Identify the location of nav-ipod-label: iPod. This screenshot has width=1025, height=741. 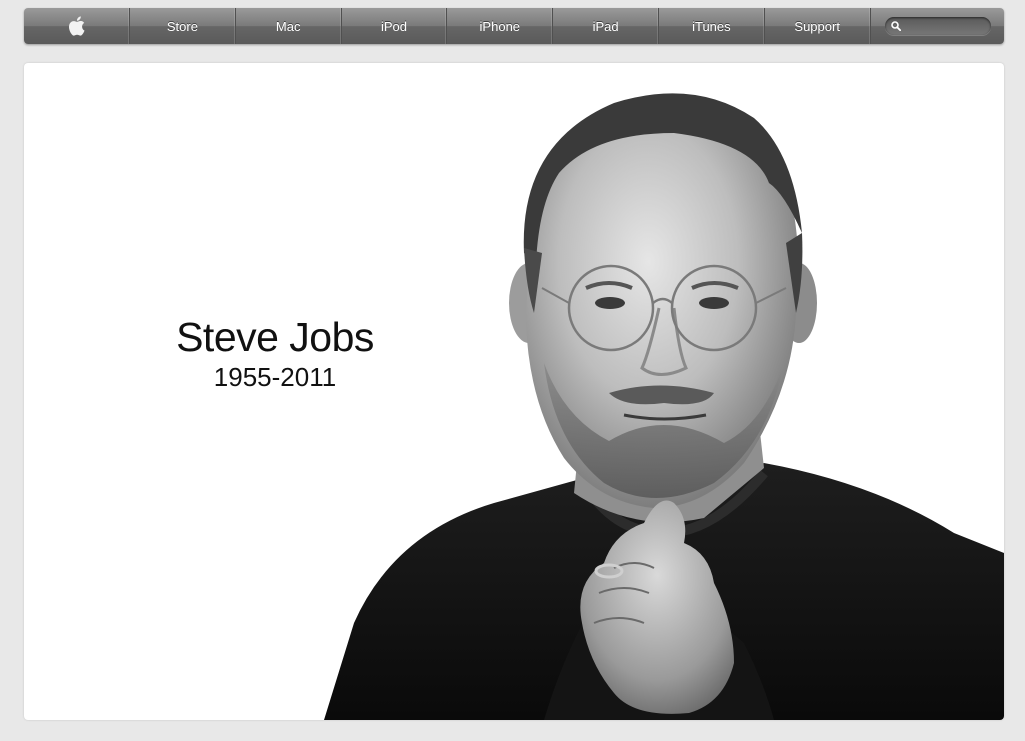
(393, 26).